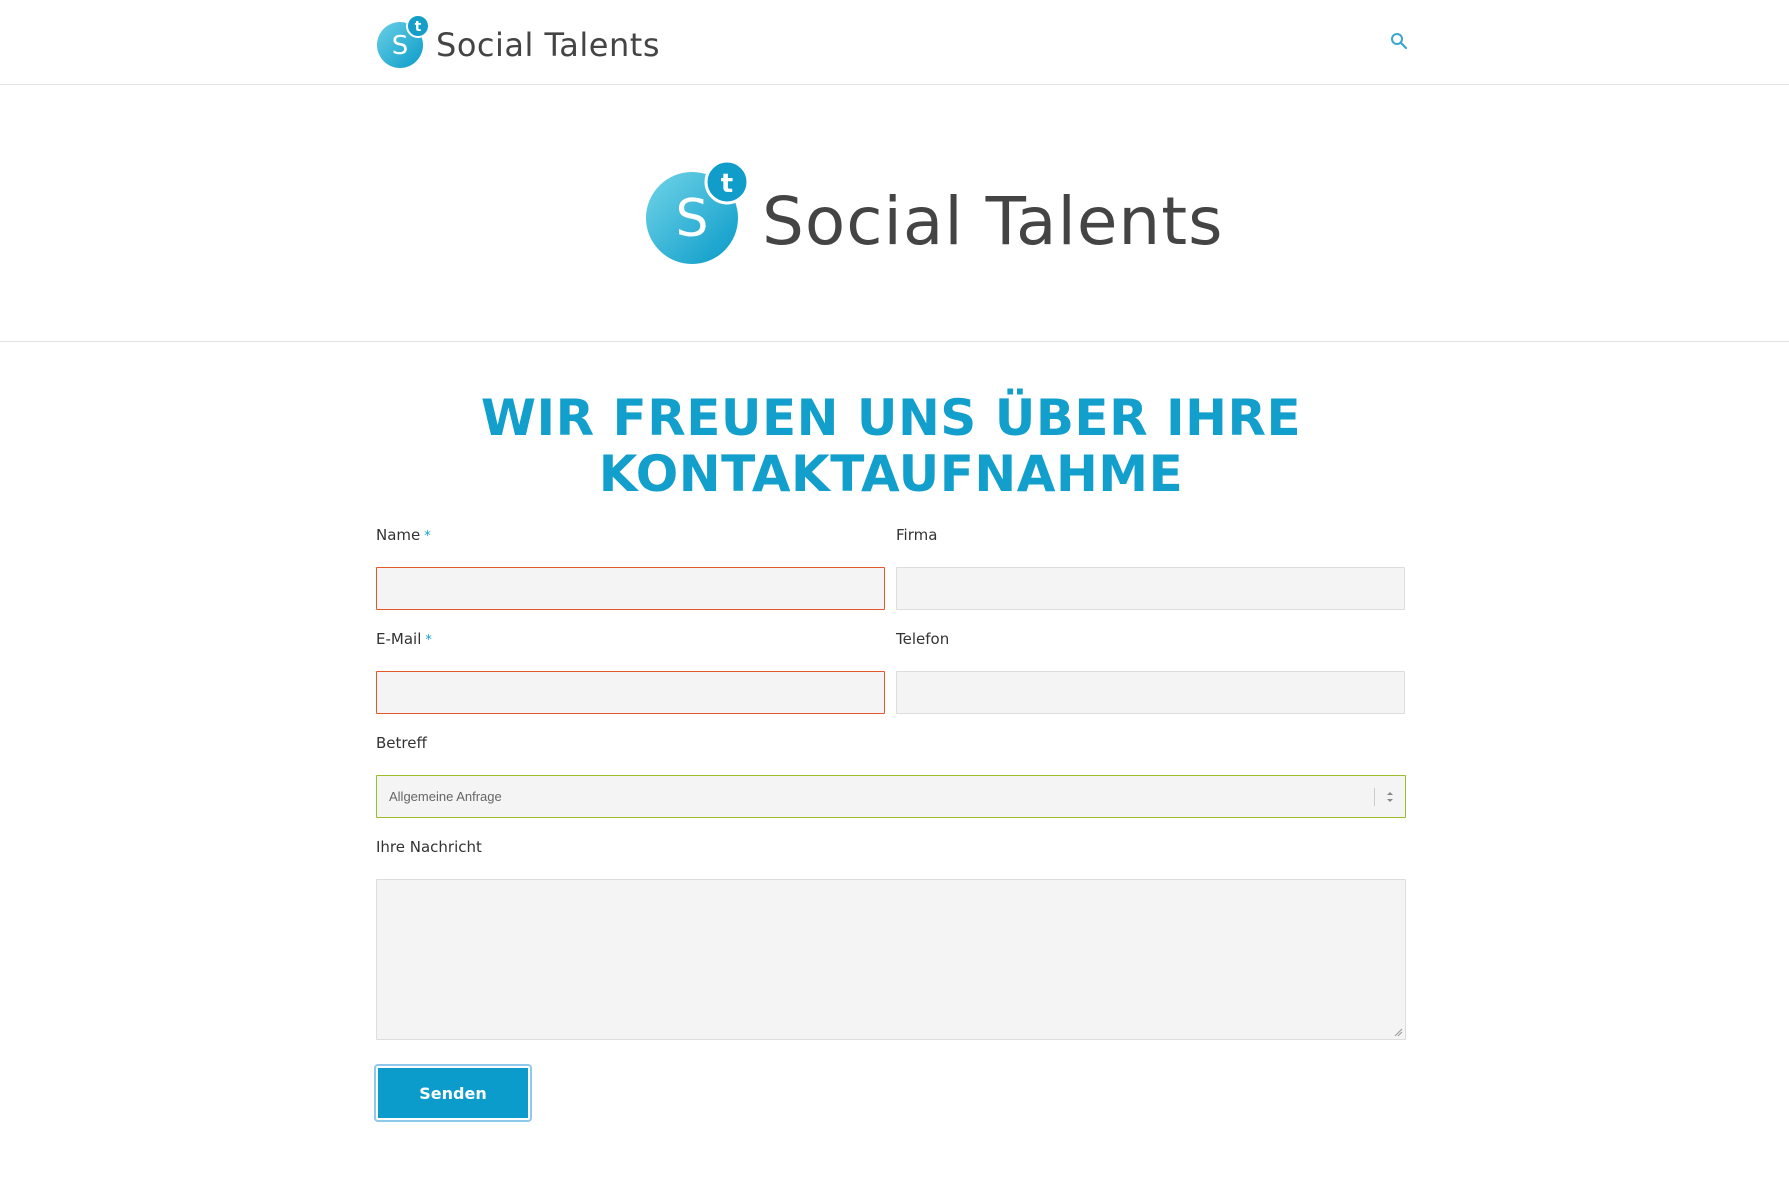  Describe the element at coordinates (1150, 588) in the screenshot. I see `company-input` at that location.